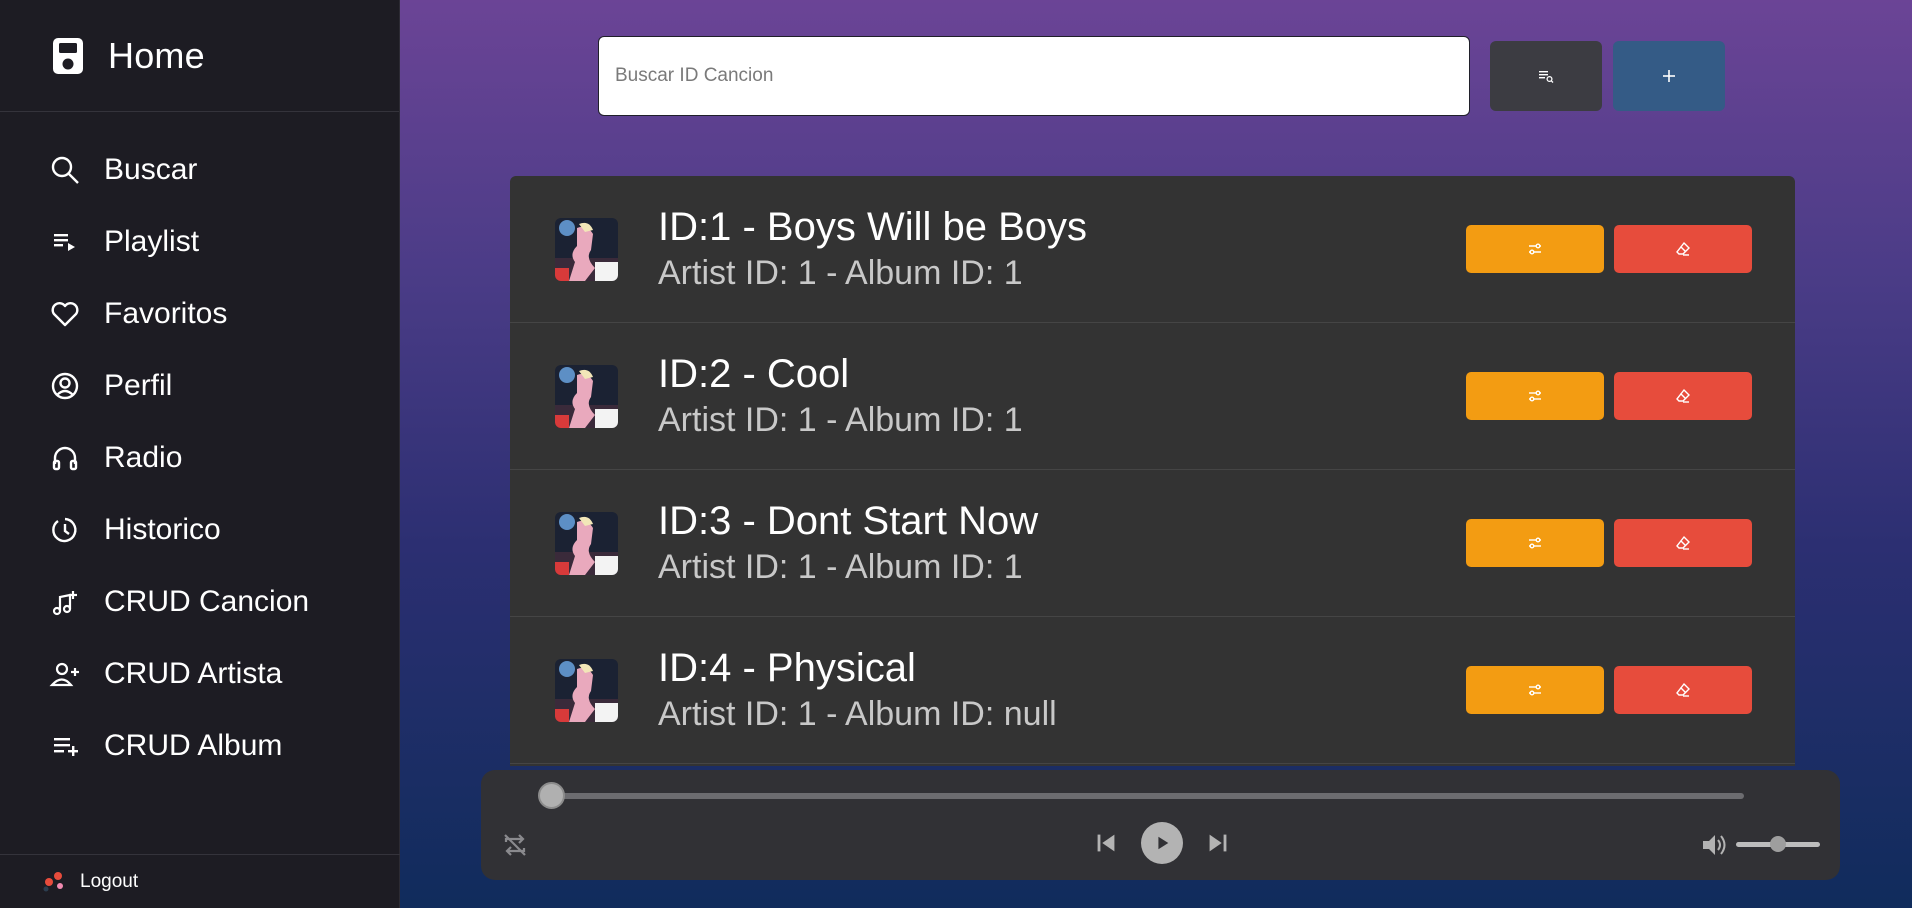  What do you see at coordinates (754, 374) in the screenshot?
I see `song-title: ID:2 - Cool` at bounding box center [754, 374].